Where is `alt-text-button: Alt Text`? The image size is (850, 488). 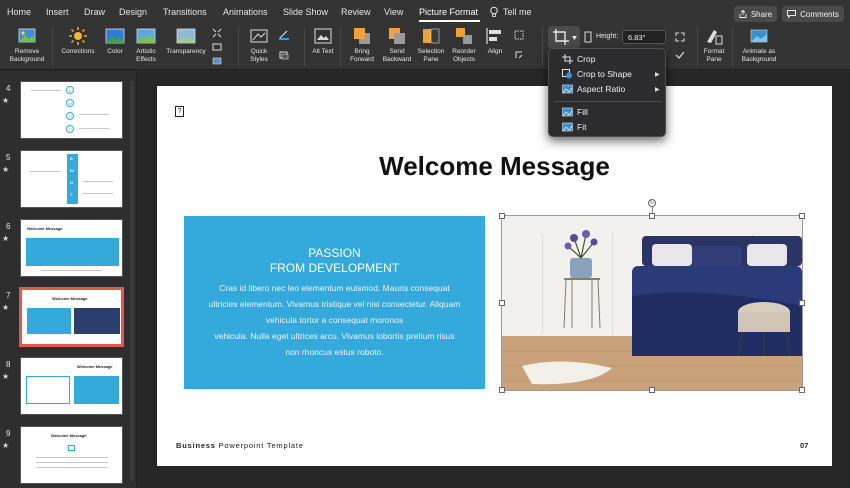 alt-text-button: Alt Text is located at coordinates (323, 41).